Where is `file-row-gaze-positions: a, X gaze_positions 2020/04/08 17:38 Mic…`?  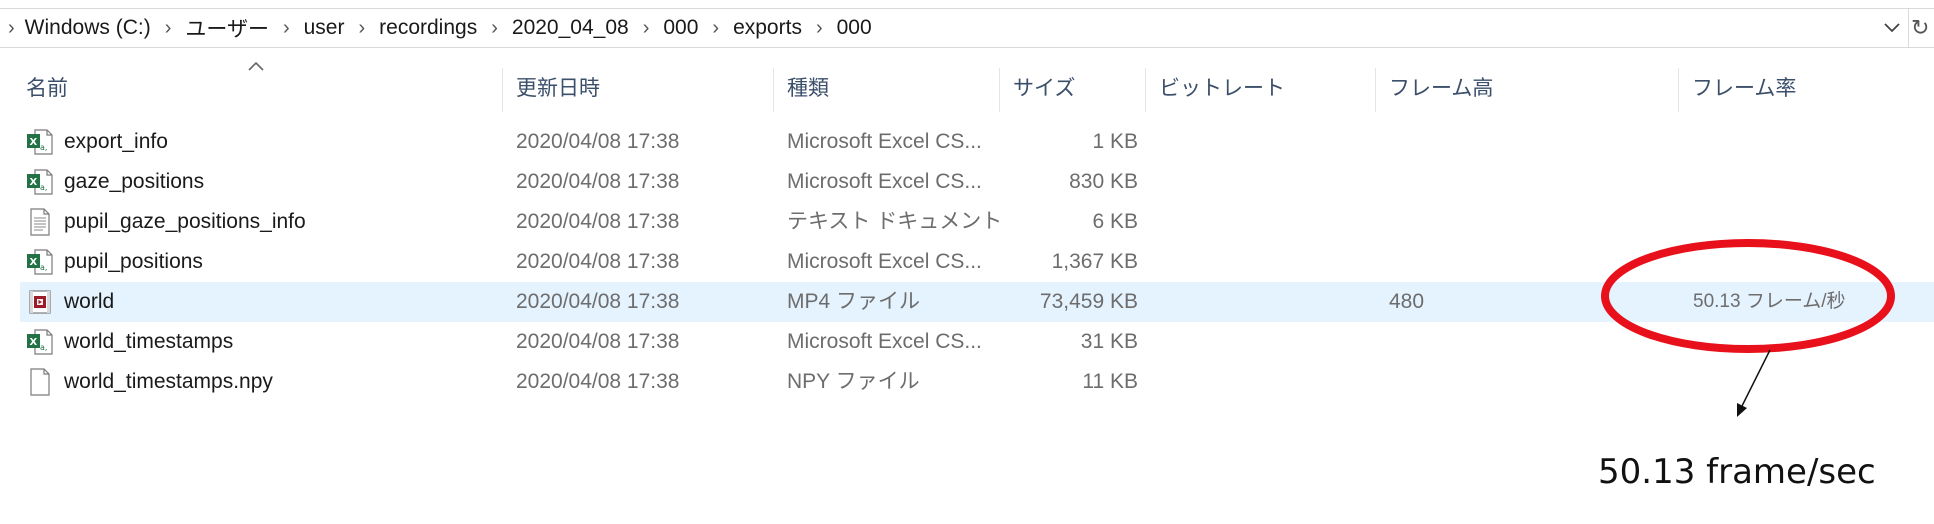 file-row-gaze-positions: a, X gaze_positions 2020/04/08 17:38 Mic… is located at coordinates (967, 182).